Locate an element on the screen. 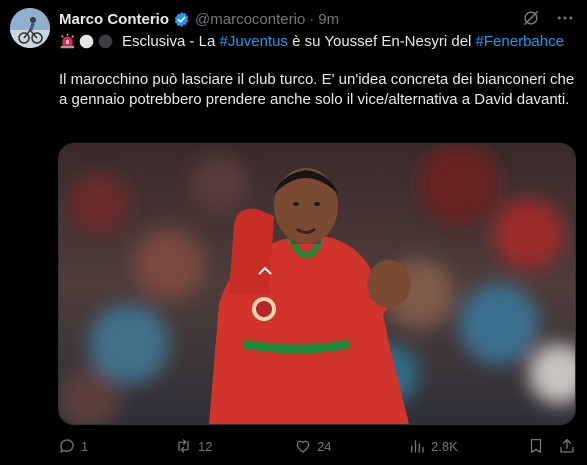 The height and width of the screenshot is (465, 587). verified-badge-icon is located at coordinates (181, 19).